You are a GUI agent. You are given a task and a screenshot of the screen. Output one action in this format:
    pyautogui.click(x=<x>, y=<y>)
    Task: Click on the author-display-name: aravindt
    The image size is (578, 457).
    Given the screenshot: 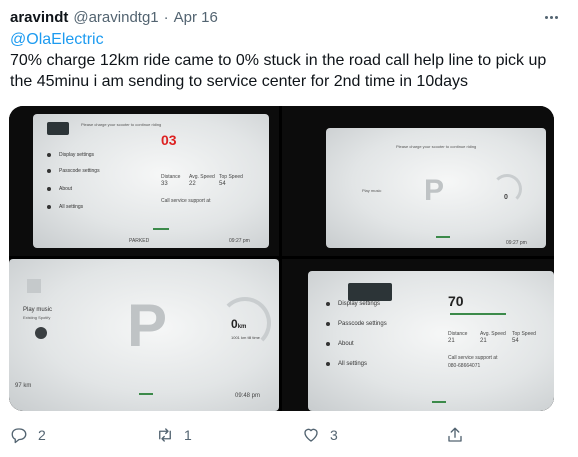 What is the action you would take?
    pyautogui.click(x=39, y=17)
    